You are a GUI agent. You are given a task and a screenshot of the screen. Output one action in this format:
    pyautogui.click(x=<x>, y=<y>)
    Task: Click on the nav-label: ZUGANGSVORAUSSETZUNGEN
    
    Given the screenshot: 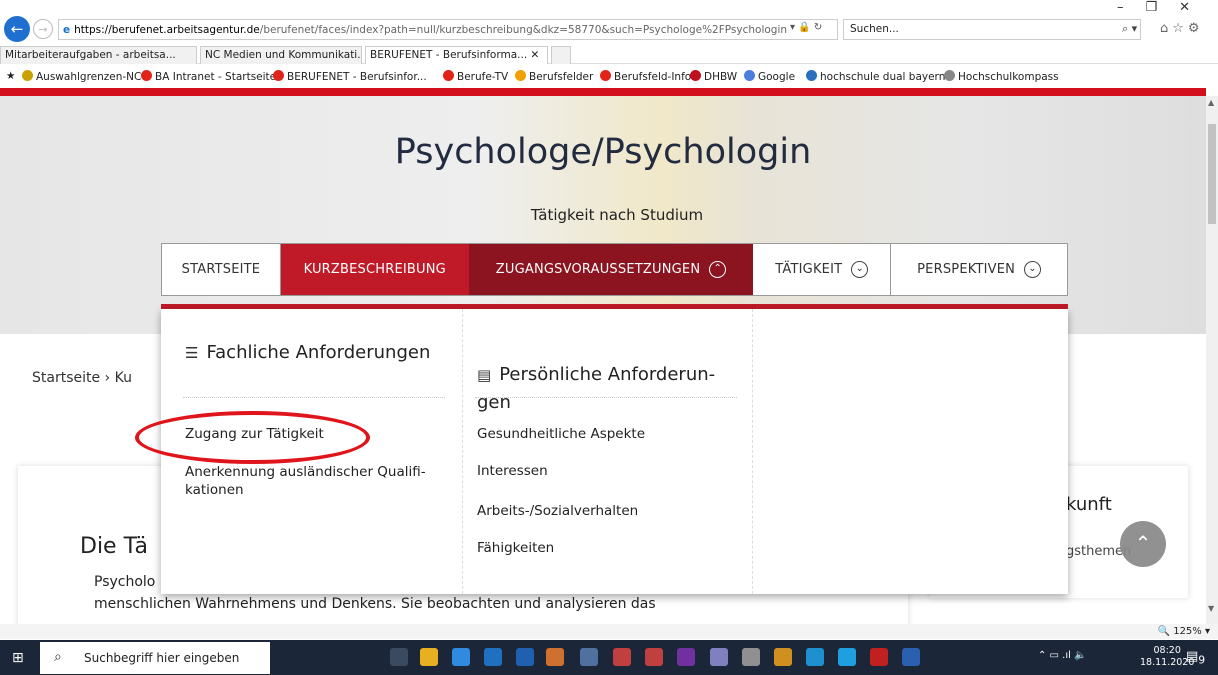 What is the action you would take?
    pyautogui.click(x=598, y=269)
    